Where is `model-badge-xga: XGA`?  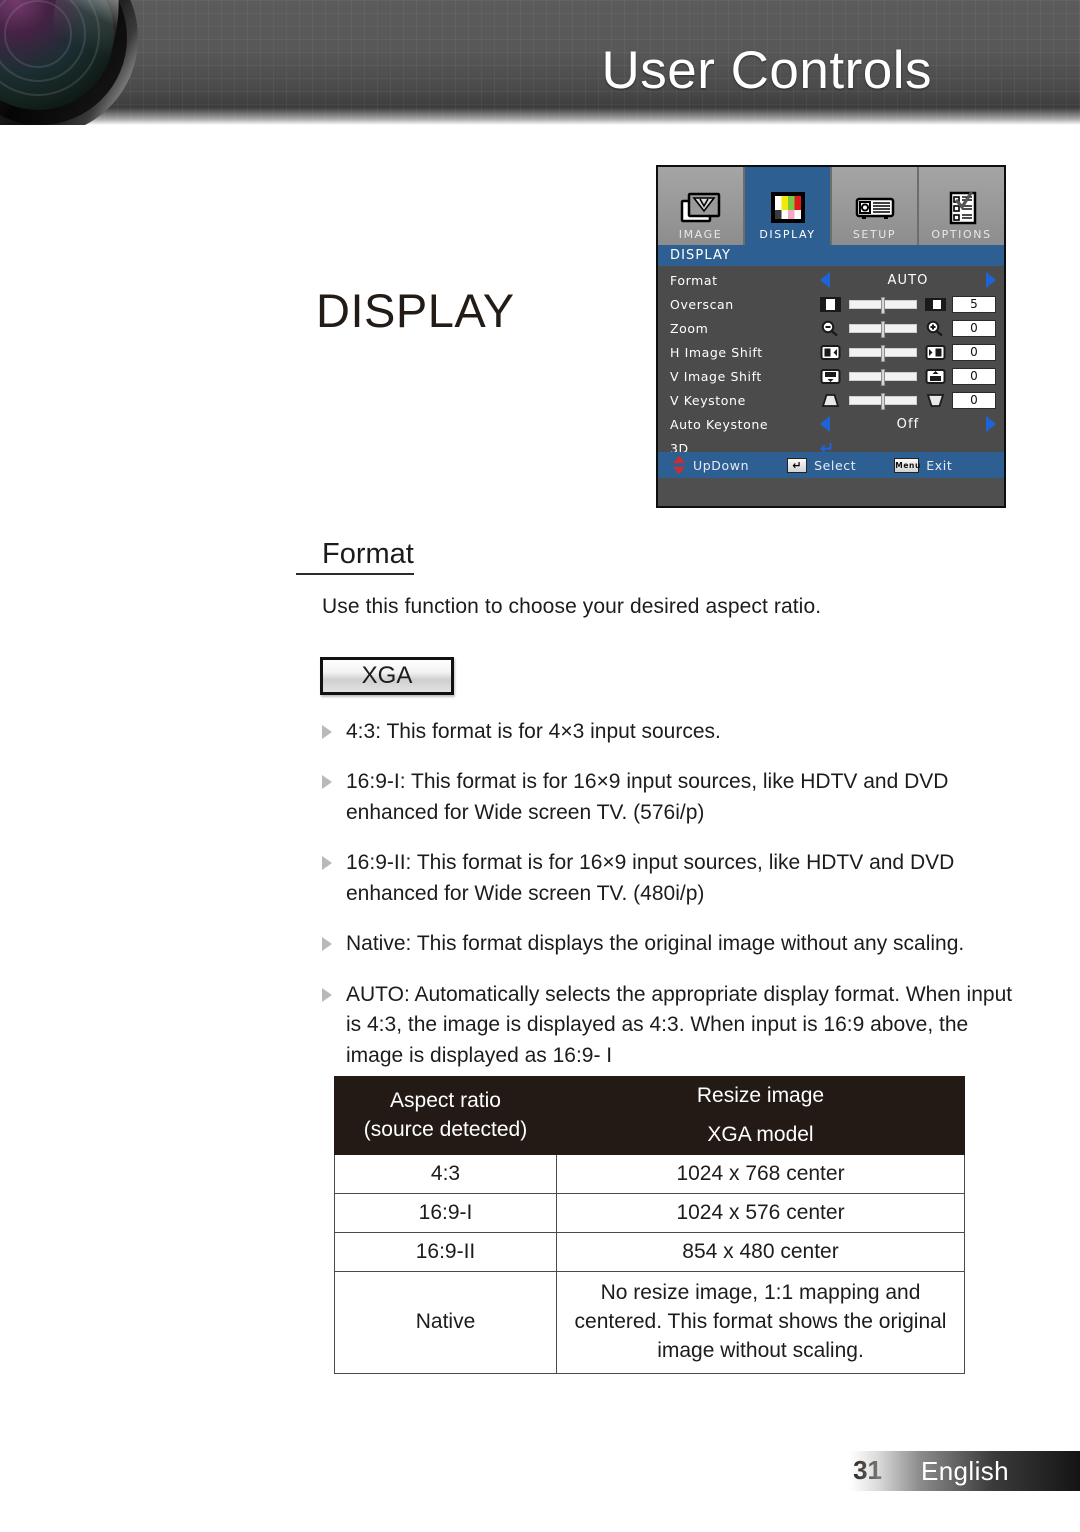
model-badge-xga: XGA is located at coordinates (387, 676).